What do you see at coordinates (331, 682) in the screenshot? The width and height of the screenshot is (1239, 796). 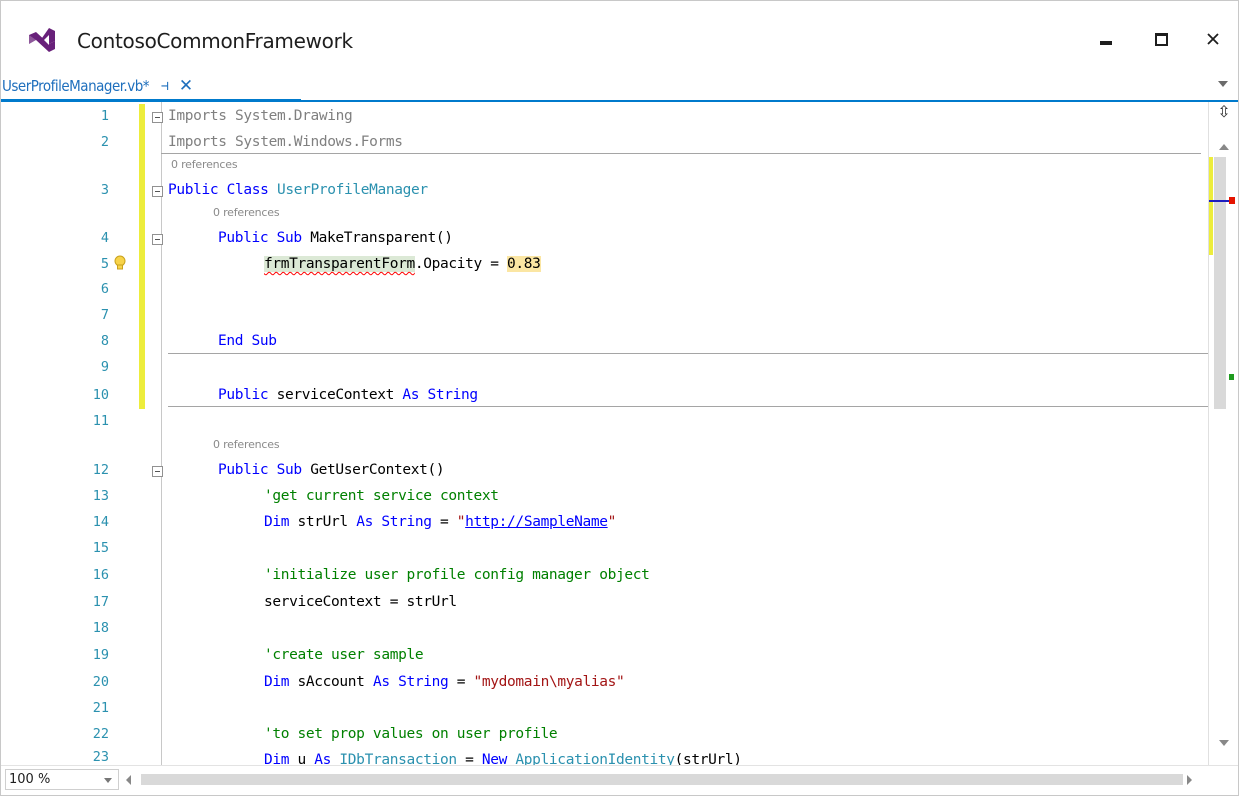 I see `code-text: sAccount` at bounding box center [331, 682].